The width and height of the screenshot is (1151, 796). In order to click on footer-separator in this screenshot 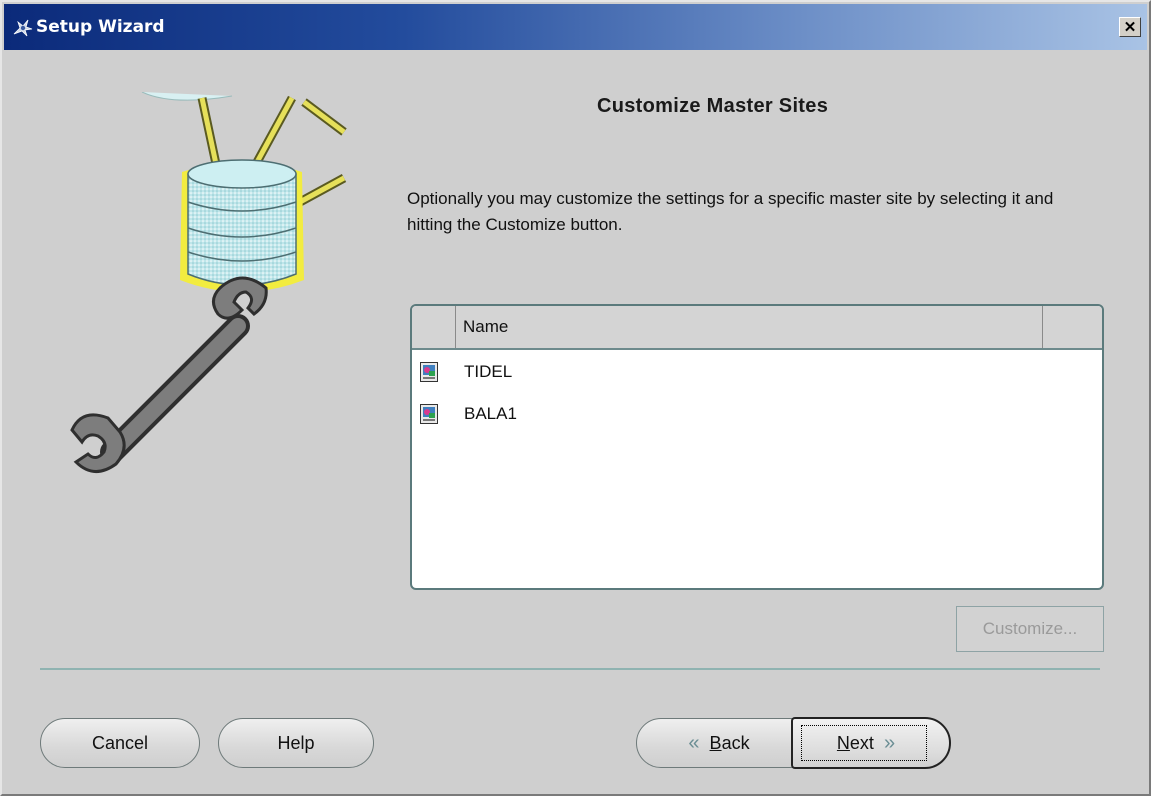, I will do `click(570, 669)`.